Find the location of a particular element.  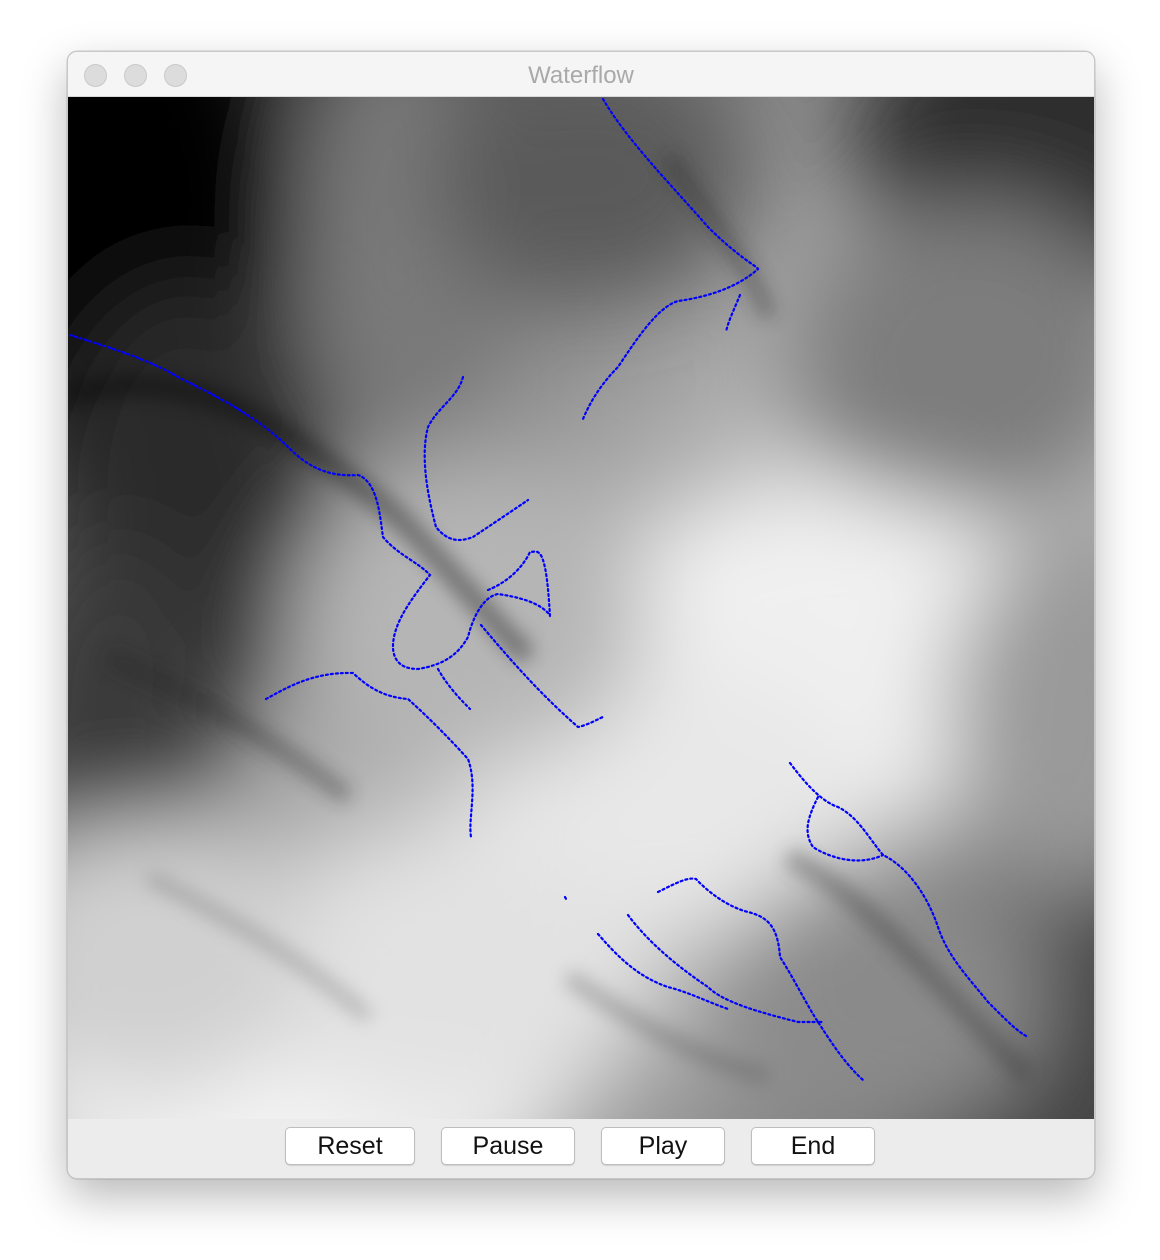

end-button: End is located at coordinates (813, 1146).